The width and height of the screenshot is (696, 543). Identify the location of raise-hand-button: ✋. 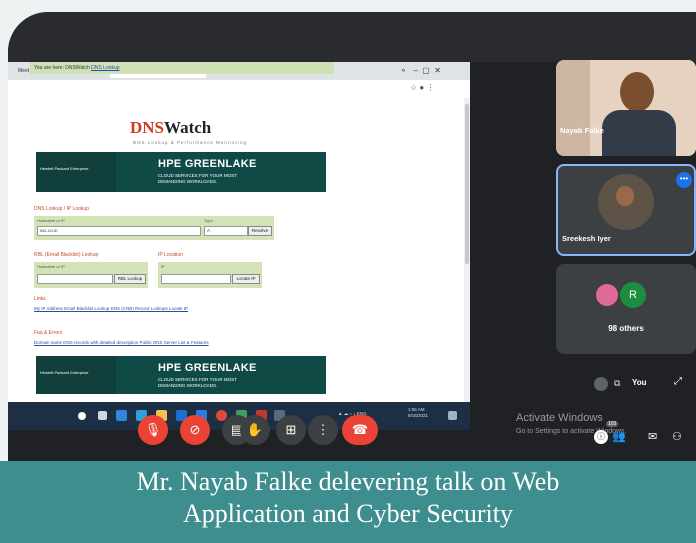
(255, 430).